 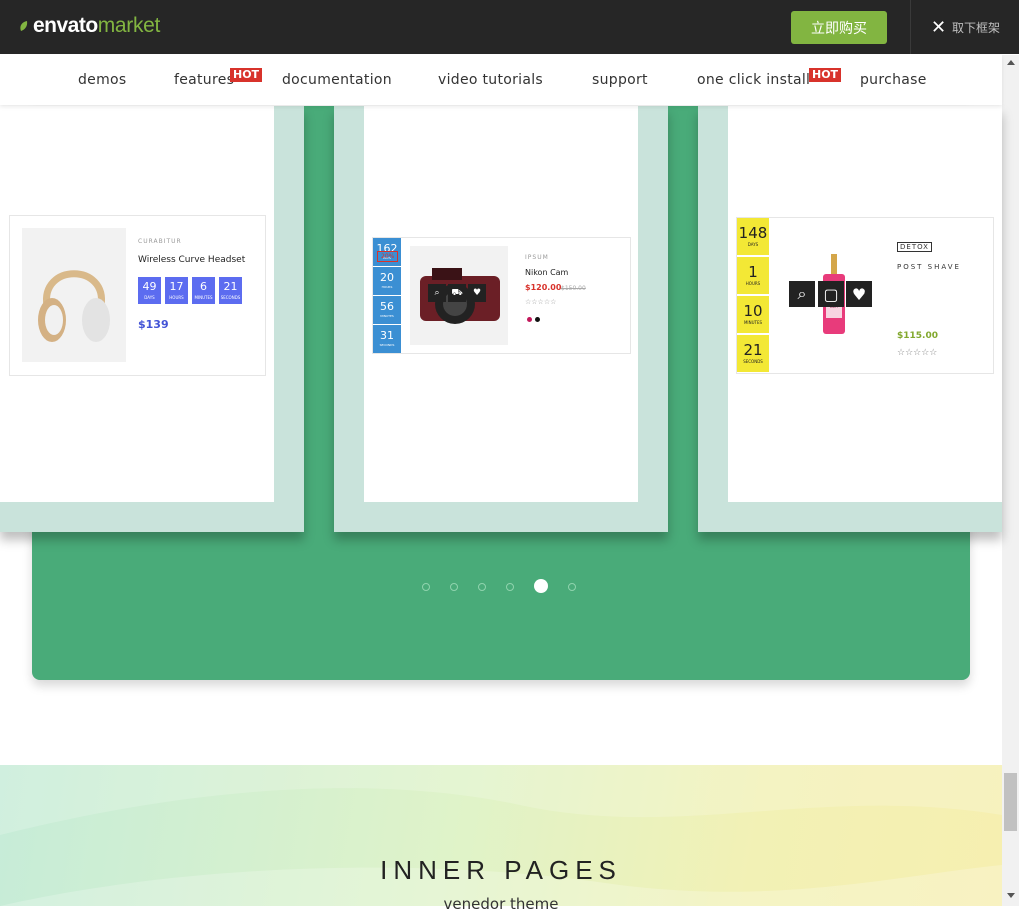 What do you see at coordinates (337, 80) in the screenshot?
I see `nav-item-documentation: documentation` at bounding box center [337, 80].